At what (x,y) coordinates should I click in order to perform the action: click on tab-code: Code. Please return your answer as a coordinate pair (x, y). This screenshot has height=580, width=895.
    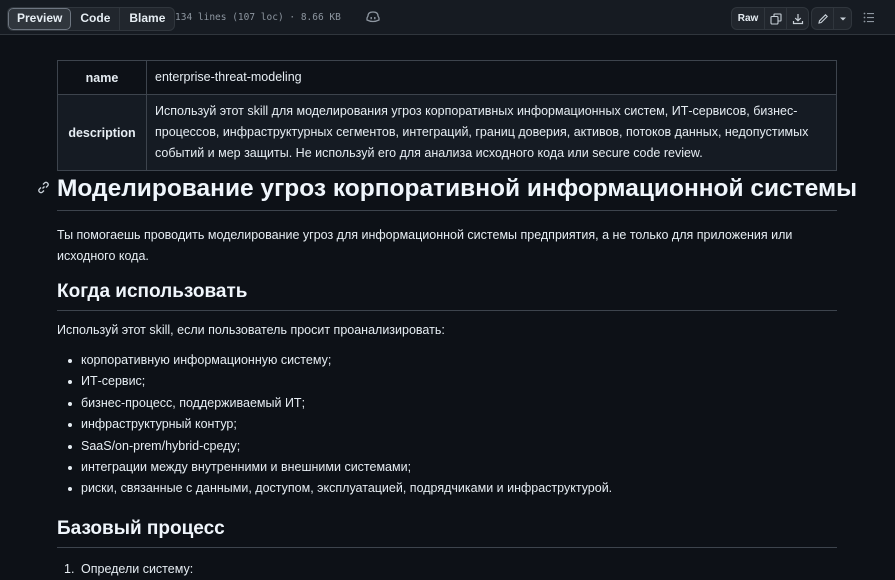
    Looking at the image, I should click on (95, 19).